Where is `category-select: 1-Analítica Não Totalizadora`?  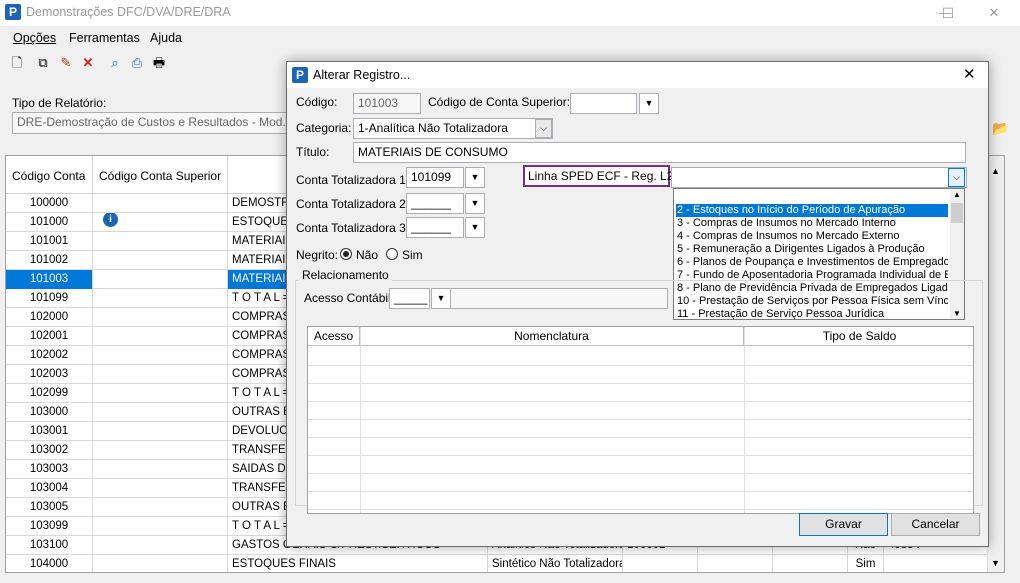
category-select: 1-Analítica Não Totalizadora is located at coordinates (453, 128).